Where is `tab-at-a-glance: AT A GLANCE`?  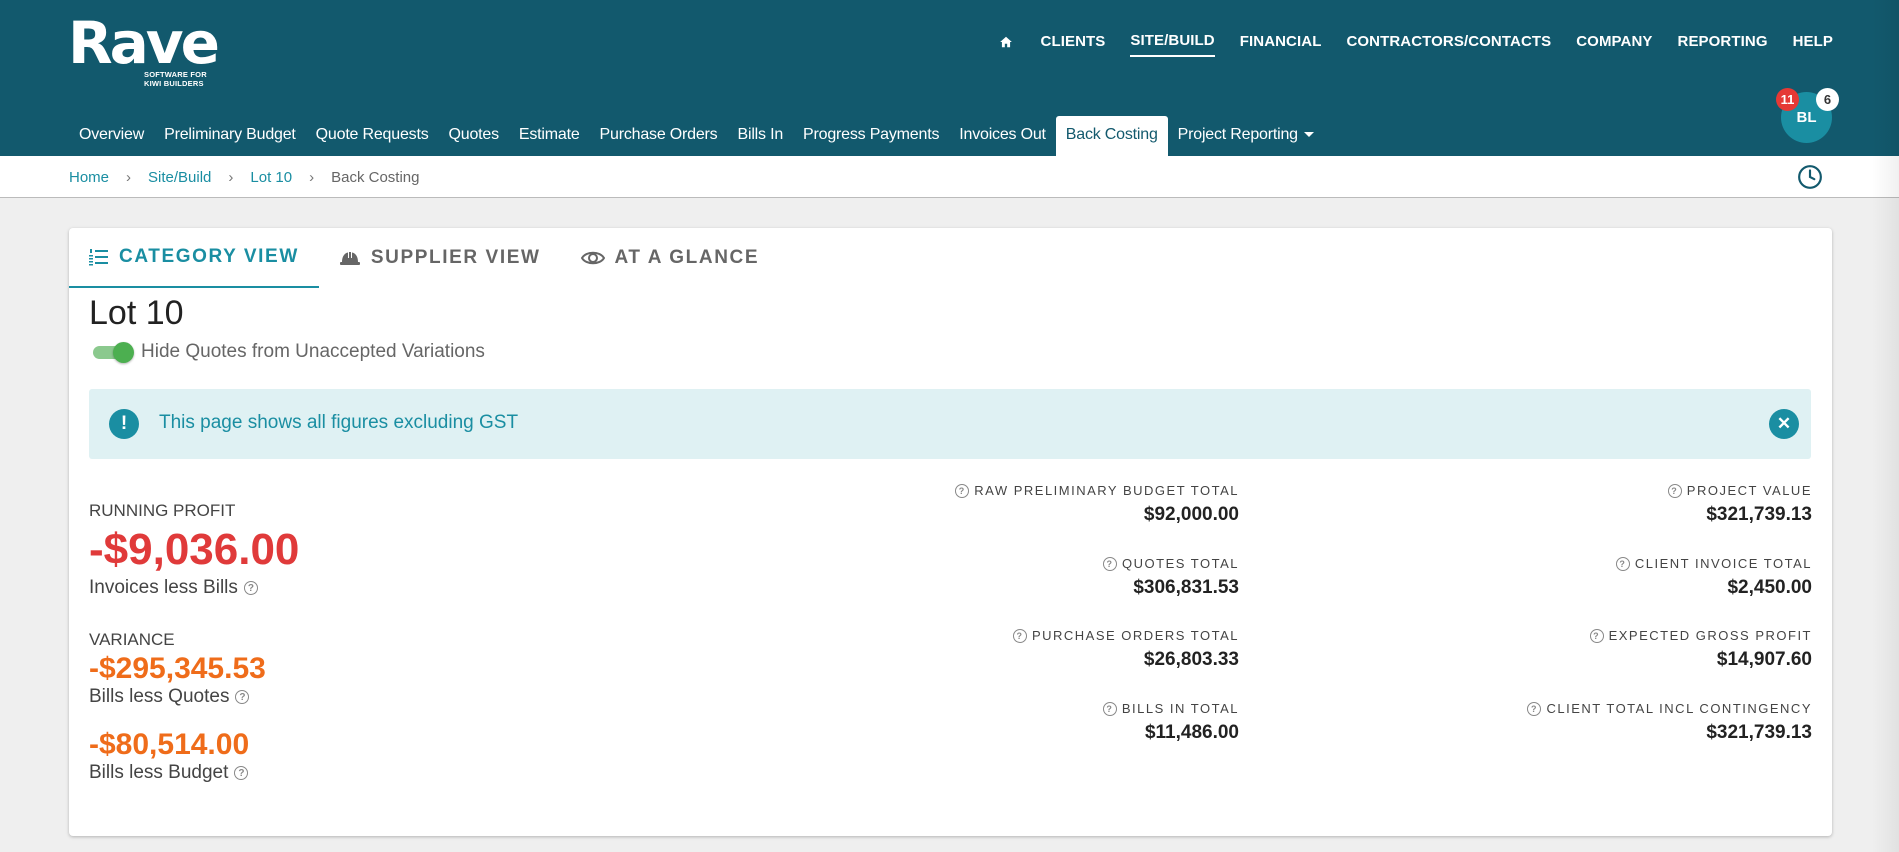
tab-at-a-glance: AT A GLANCE is located at coordinates (670, 258).